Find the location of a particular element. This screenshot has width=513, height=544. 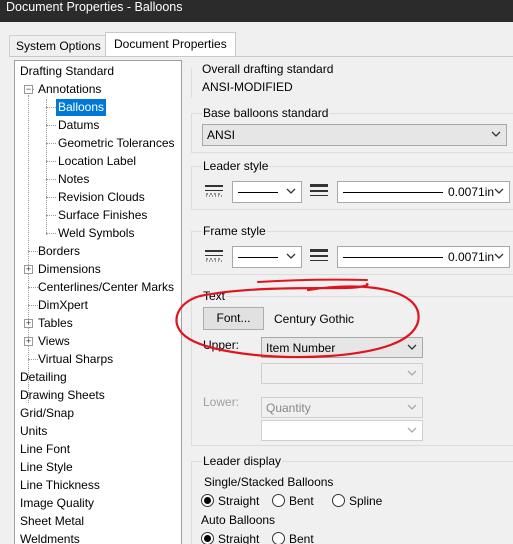

tree-item-dimensions: Dimensions is located at coordinates (69, 269).